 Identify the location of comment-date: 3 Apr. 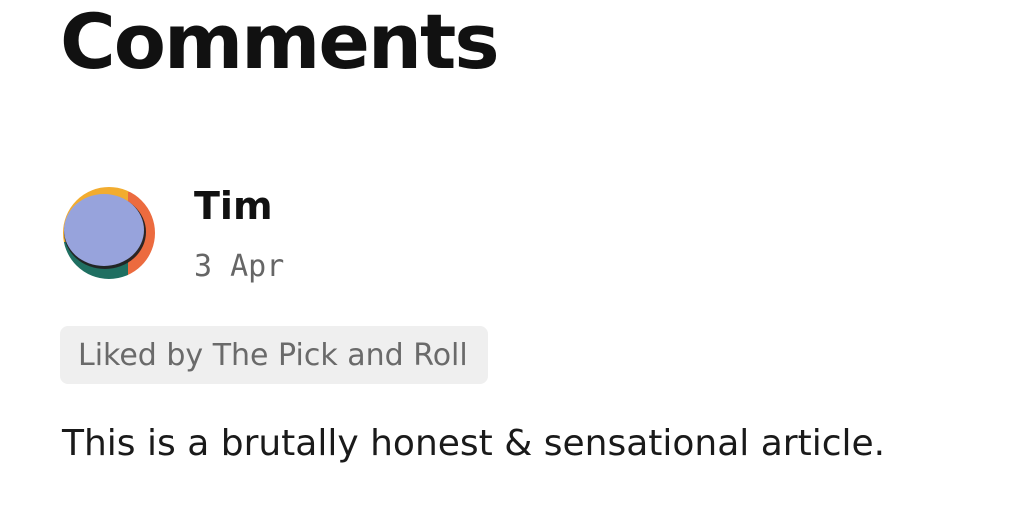
(239, 266).